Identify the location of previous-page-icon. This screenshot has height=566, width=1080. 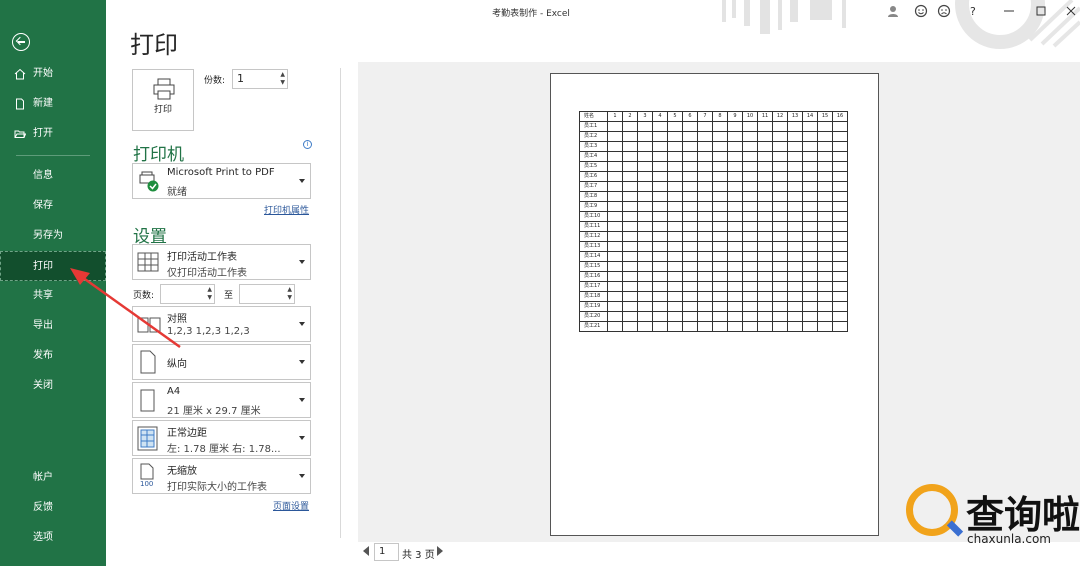
(366, 551).